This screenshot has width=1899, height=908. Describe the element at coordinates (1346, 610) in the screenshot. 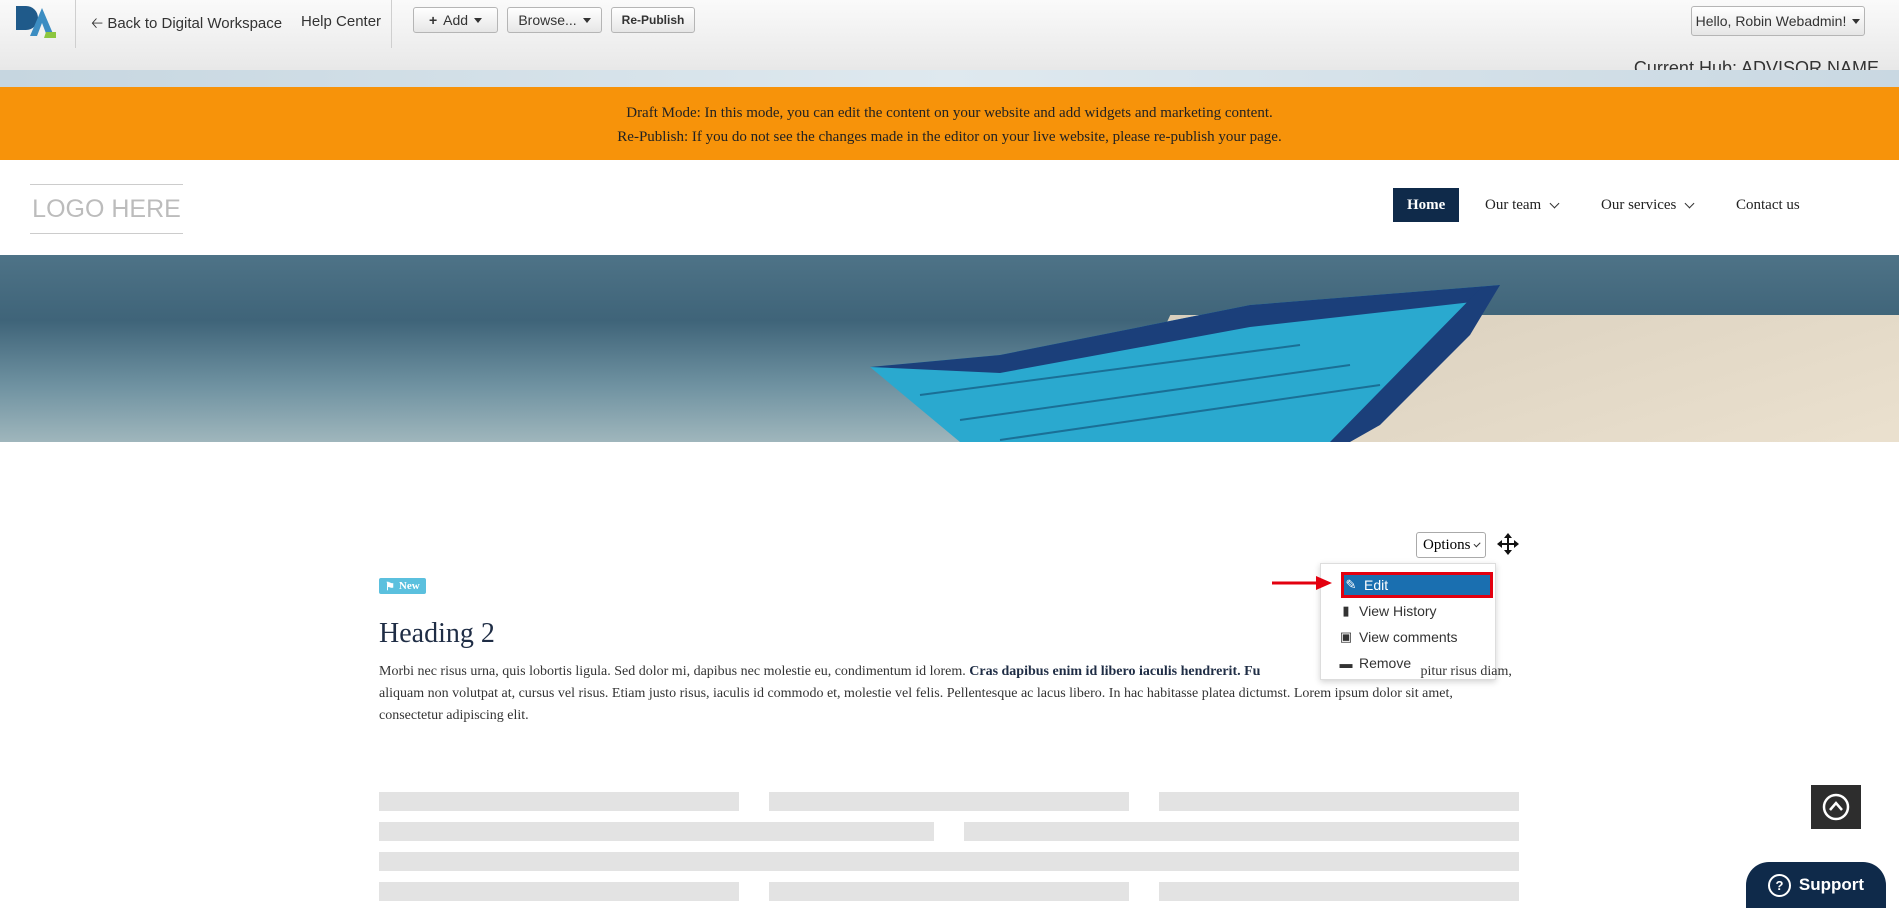

I see `book-icon: ▮` at that location.